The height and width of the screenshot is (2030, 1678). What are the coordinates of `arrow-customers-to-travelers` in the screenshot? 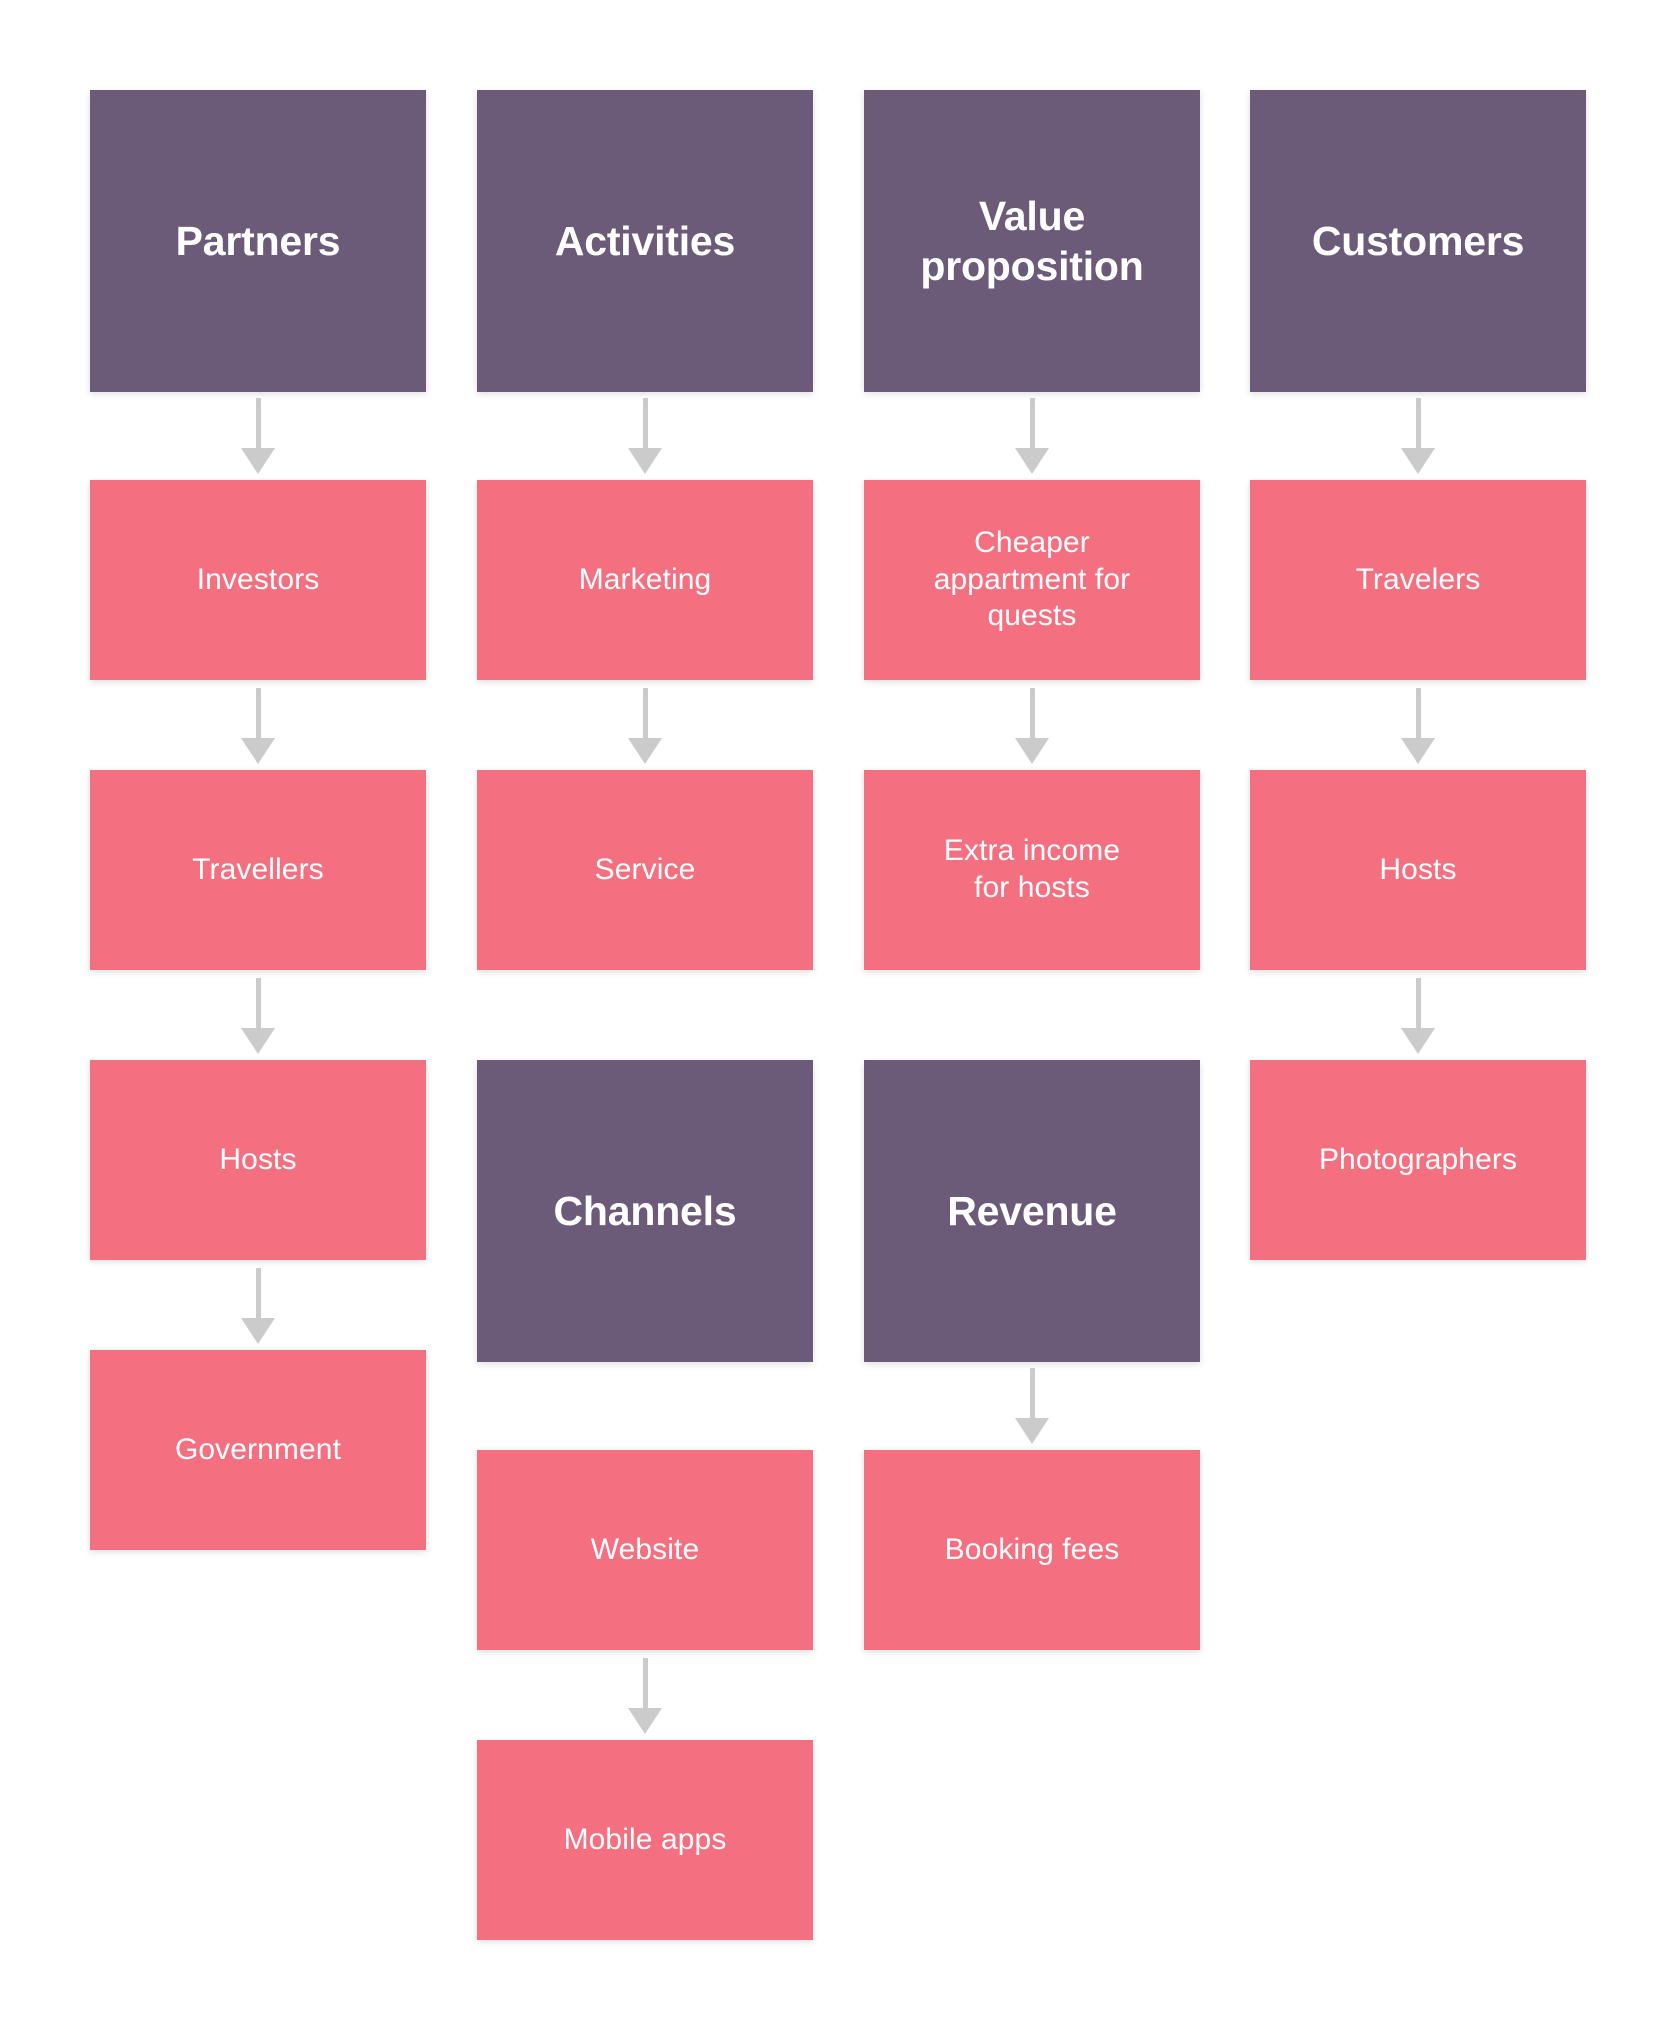 It's located at (1418, 436).